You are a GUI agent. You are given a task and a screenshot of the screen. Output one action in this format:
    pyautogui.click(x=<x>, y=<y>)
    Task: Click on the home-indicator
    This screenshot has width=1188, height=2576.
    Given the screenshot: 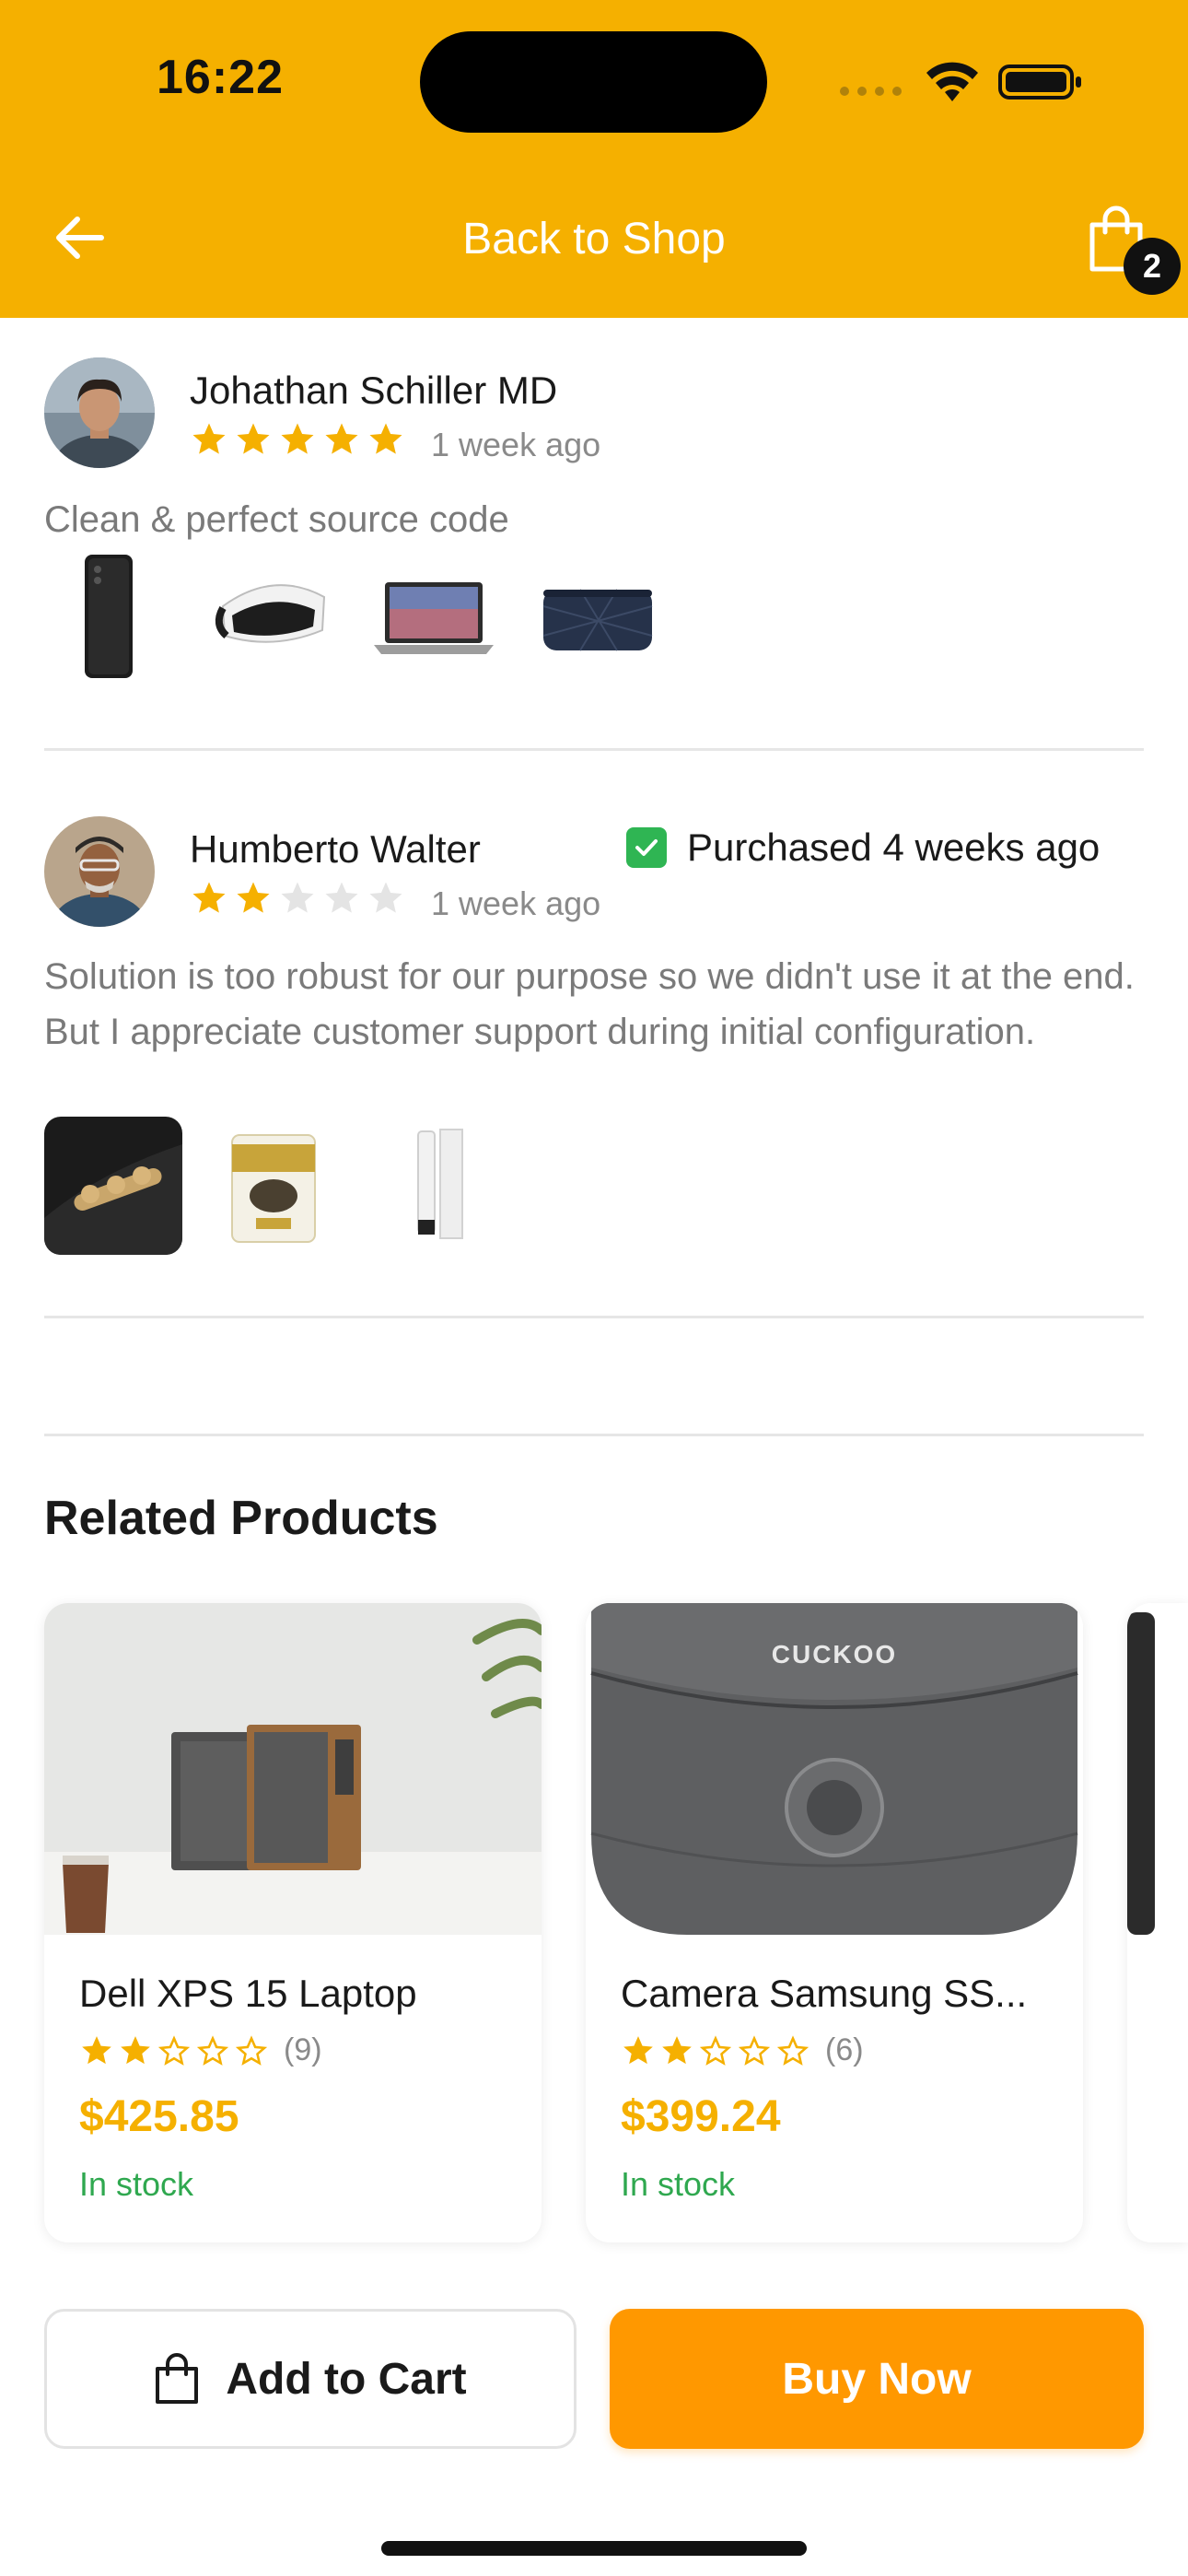 What is the action you would take?
    pyautogui.click(x=594, y=2548)
    